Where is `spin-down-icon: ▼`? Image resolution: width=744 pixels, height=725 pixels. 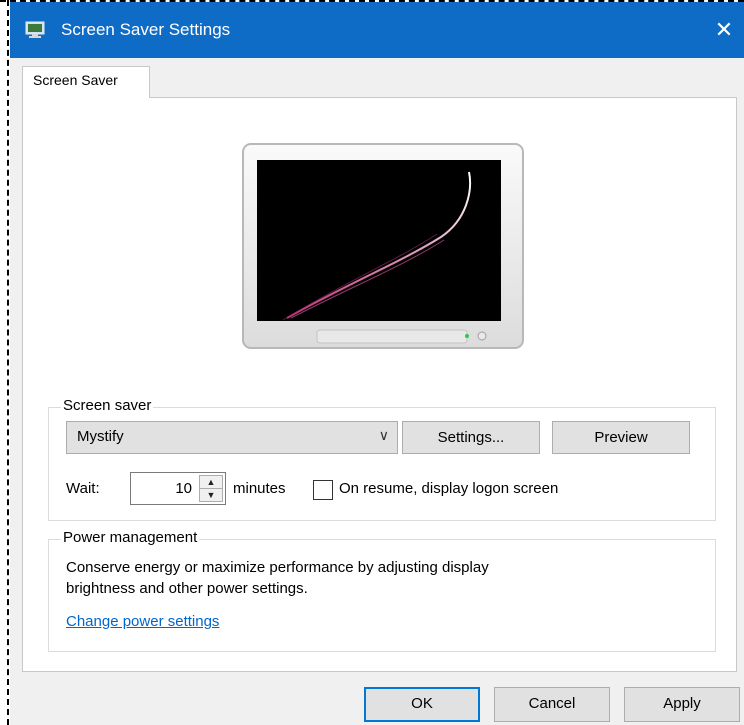
spin-down-icon: ▼ is located at coordinates (211, 495).